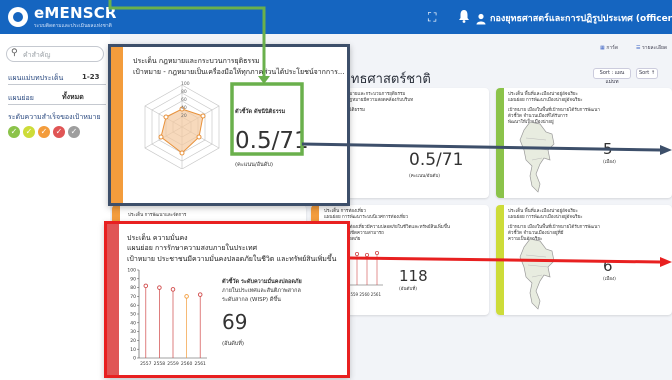 The image size is (672, 380). Describe the element at coordinates (160, 364) in the screenshot. I see `chart-x-tick-label: 2558` at that location.